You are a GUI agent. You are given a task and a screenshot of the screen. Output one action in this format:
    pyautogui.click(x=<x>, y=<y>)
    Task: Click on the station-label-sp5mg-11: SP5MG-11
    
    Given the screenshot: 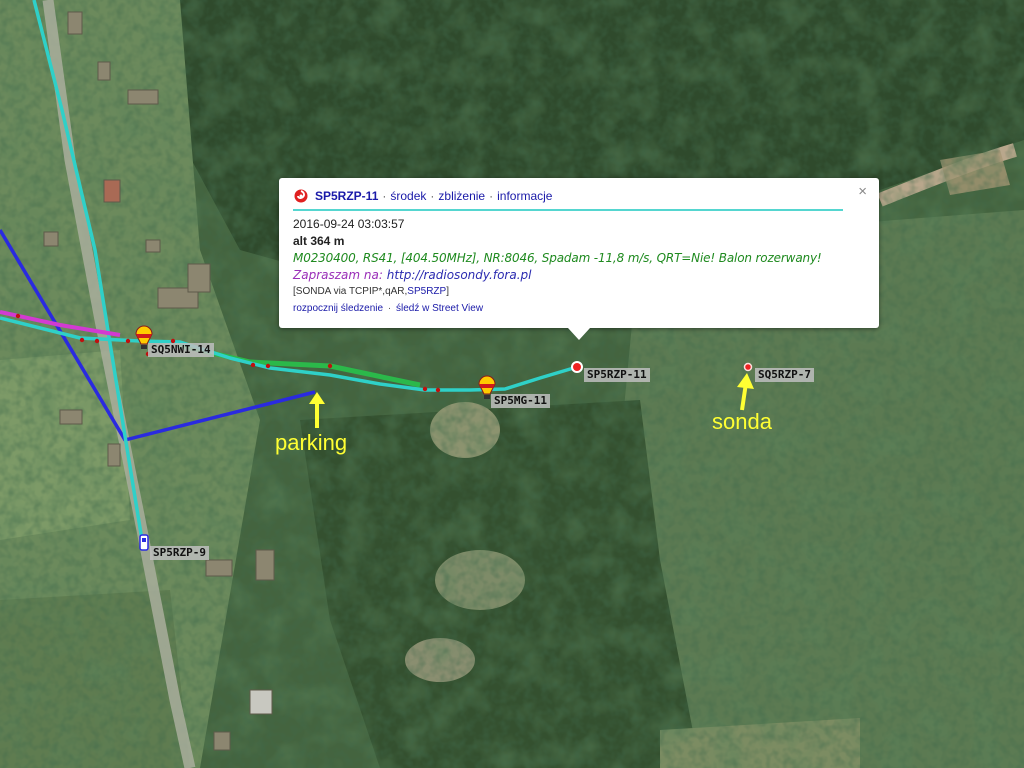 What is the action you would take?
    pyautogui.click(x=520, y=401)
    